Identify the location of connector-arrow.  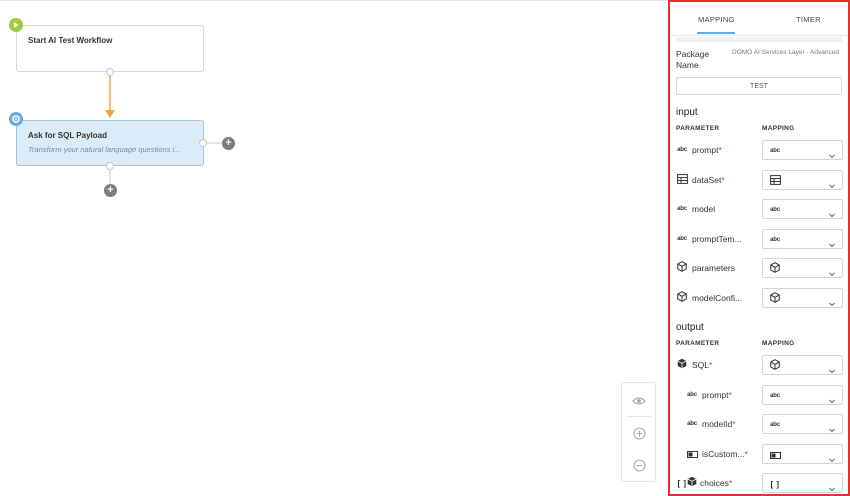
(163, 130).